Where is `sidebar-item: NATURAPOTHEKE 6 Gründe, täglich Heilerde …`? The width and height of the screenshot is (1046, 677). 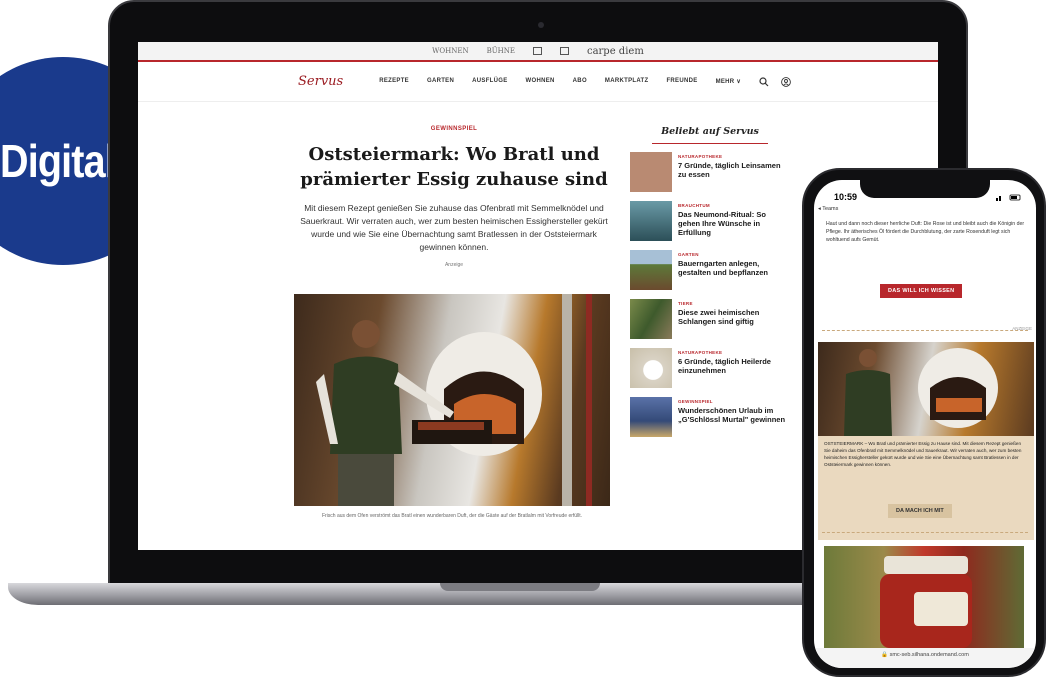
sidebar-item: NATURAPOTHEKE 6 Gründe, täglich Heilerde … is located at coordinates (710, 372).